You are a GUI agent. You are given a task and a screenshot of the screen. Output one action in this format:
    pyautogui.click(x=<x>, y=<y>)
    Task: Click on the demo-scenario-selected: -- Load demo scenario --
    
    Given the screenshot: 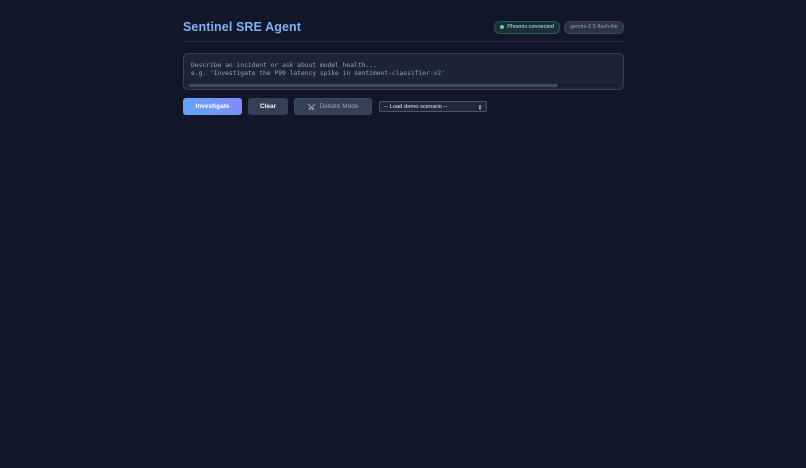 What is the action you would take?
    pyautogui.click(x=416, y=106)
    